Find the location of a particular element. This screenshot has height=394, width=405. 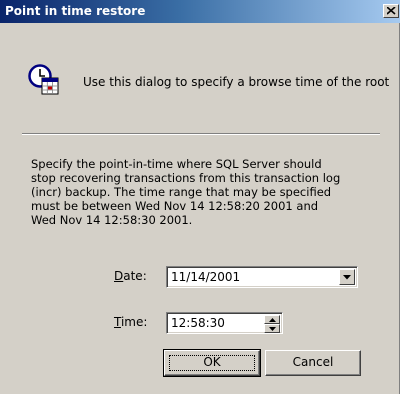

focus-rectangle is located at coordinates (212, 363).